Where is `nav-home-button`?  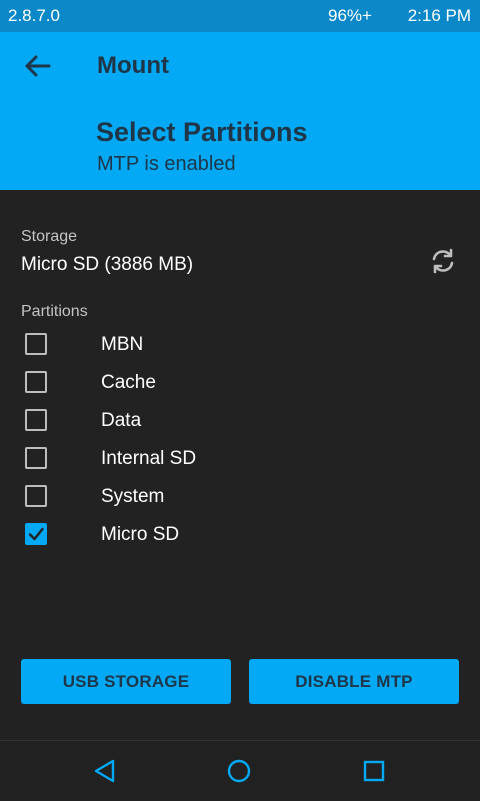
nav-home-button is located at coordinates (239, 771).